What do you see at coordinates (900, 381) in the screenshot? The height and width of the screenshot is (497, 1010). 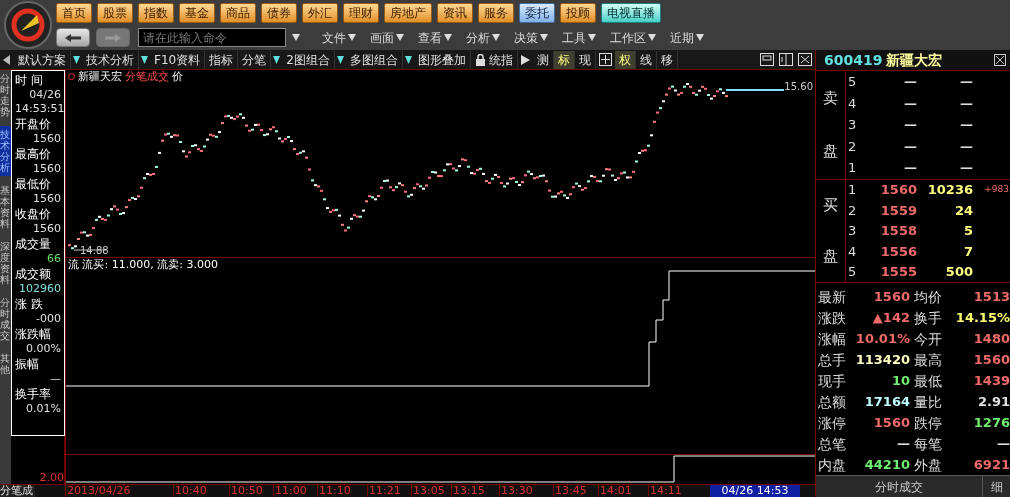 I see `stat-value: 10` at bounding box center [900, 381].